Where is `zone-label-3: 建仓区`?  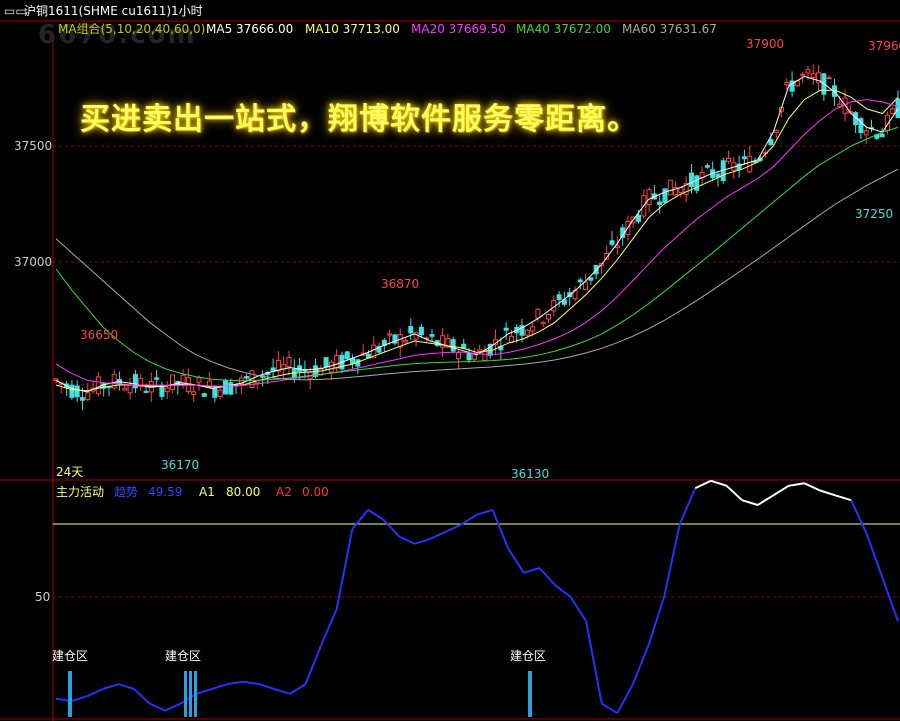 zone-label-3: 建仓区 is located at coordinates (528, 656).